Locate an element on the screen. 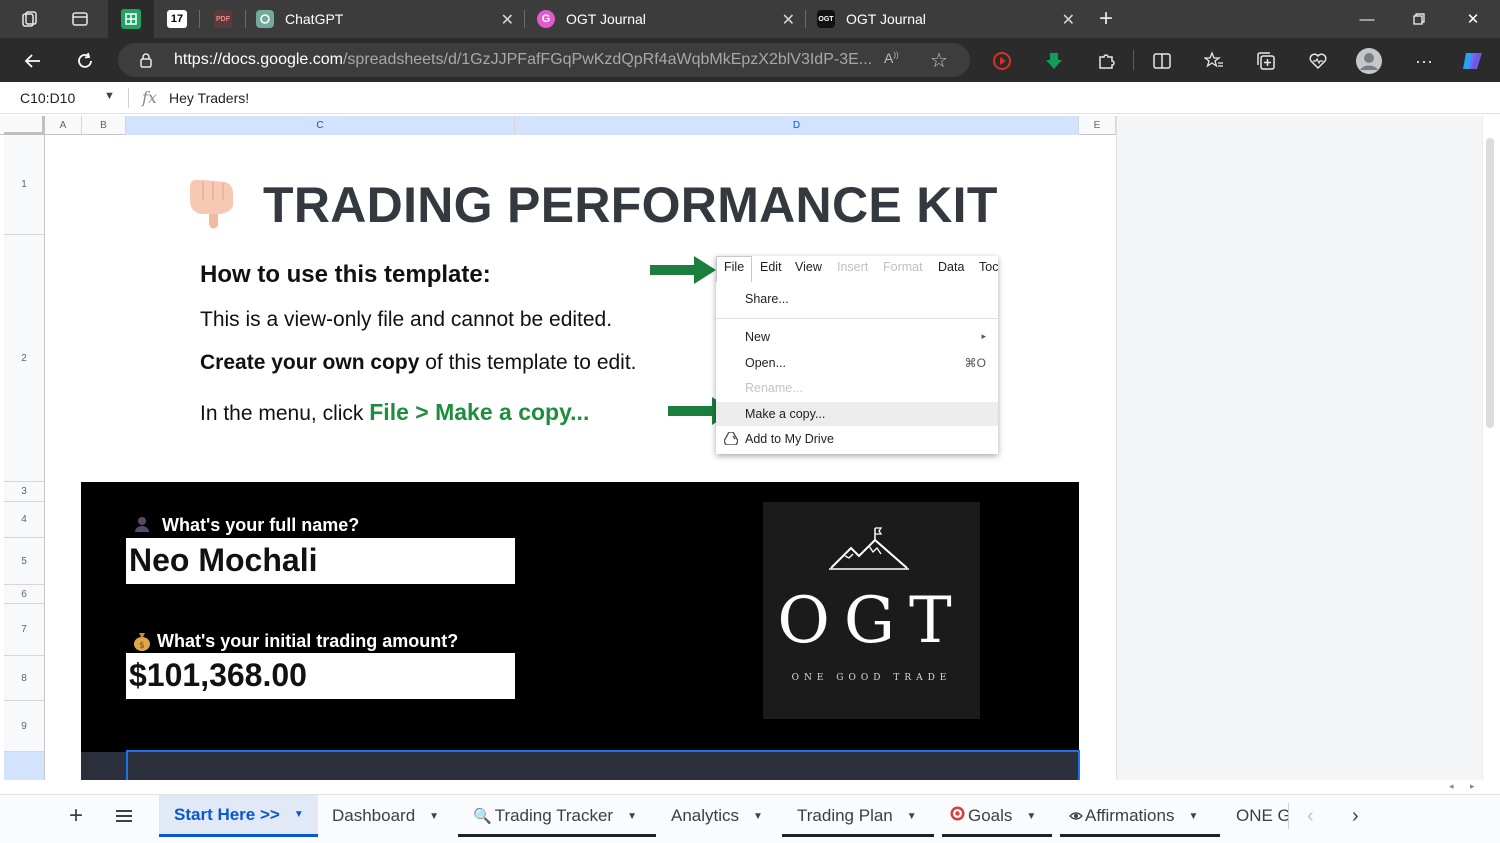 The image size is (1500, 843). menu-edit: Edit is located at coordinates (771, 267).